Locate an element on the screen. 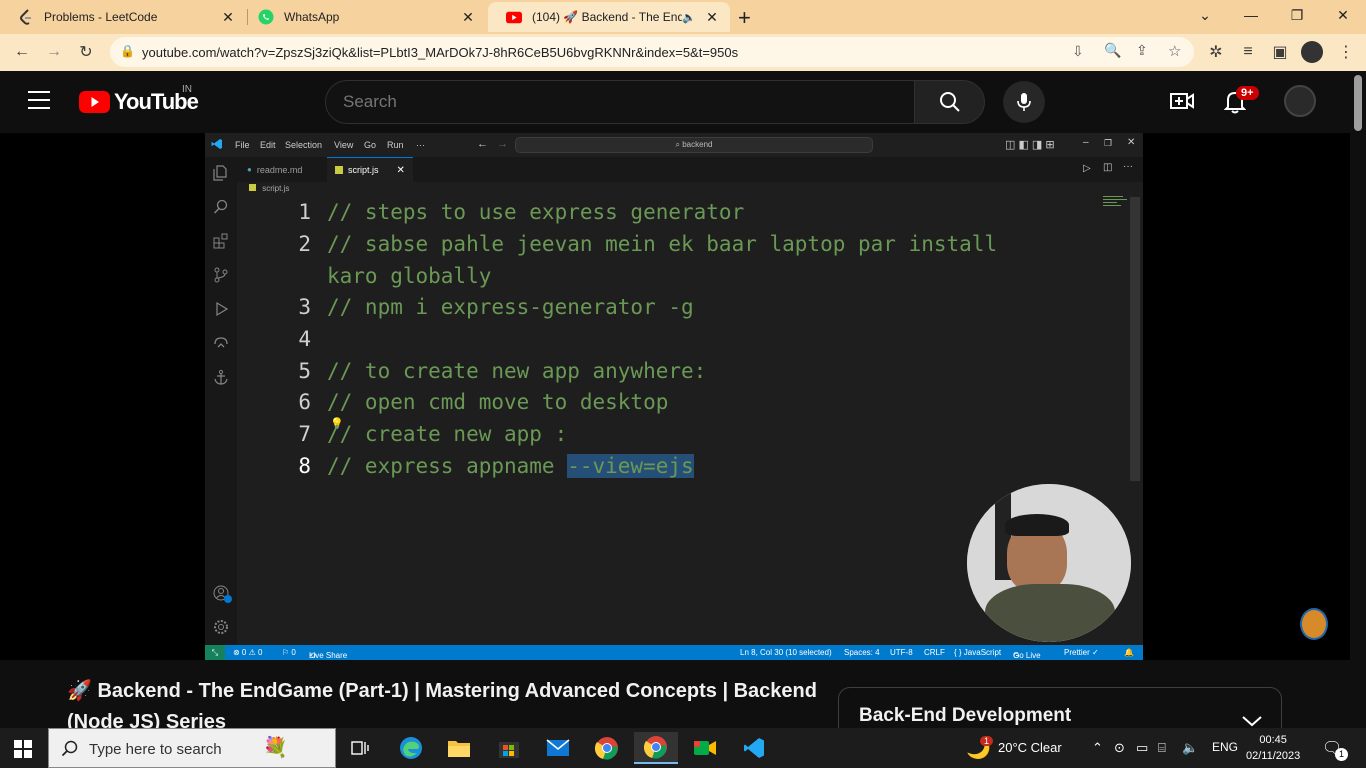 This screenshot has width=1366, height=768. search-button is located at coordinates (949, 102).